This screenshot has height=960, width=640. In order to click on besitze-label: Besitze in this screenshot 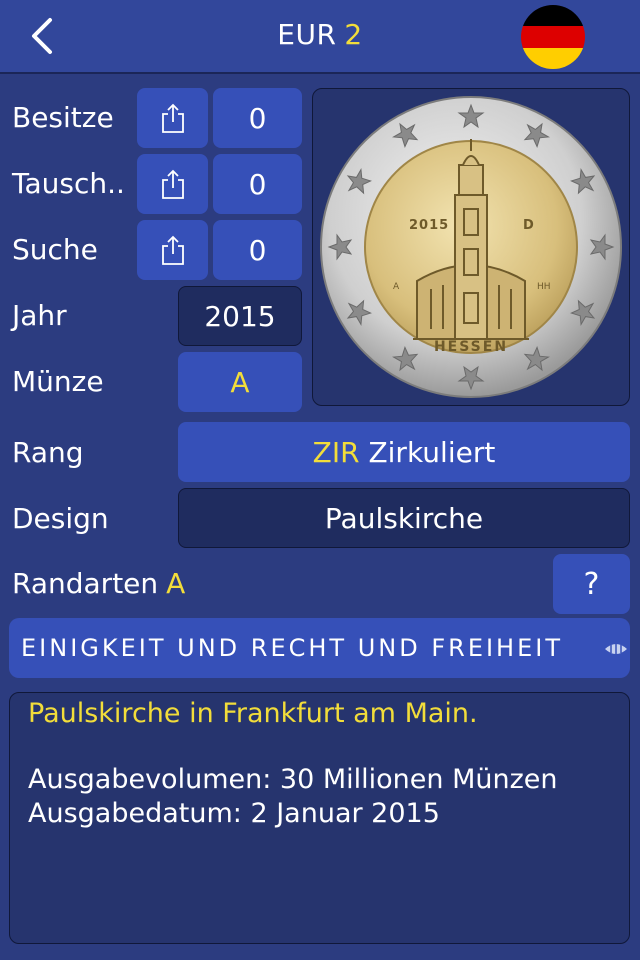, I will do `click(63, 117)`.